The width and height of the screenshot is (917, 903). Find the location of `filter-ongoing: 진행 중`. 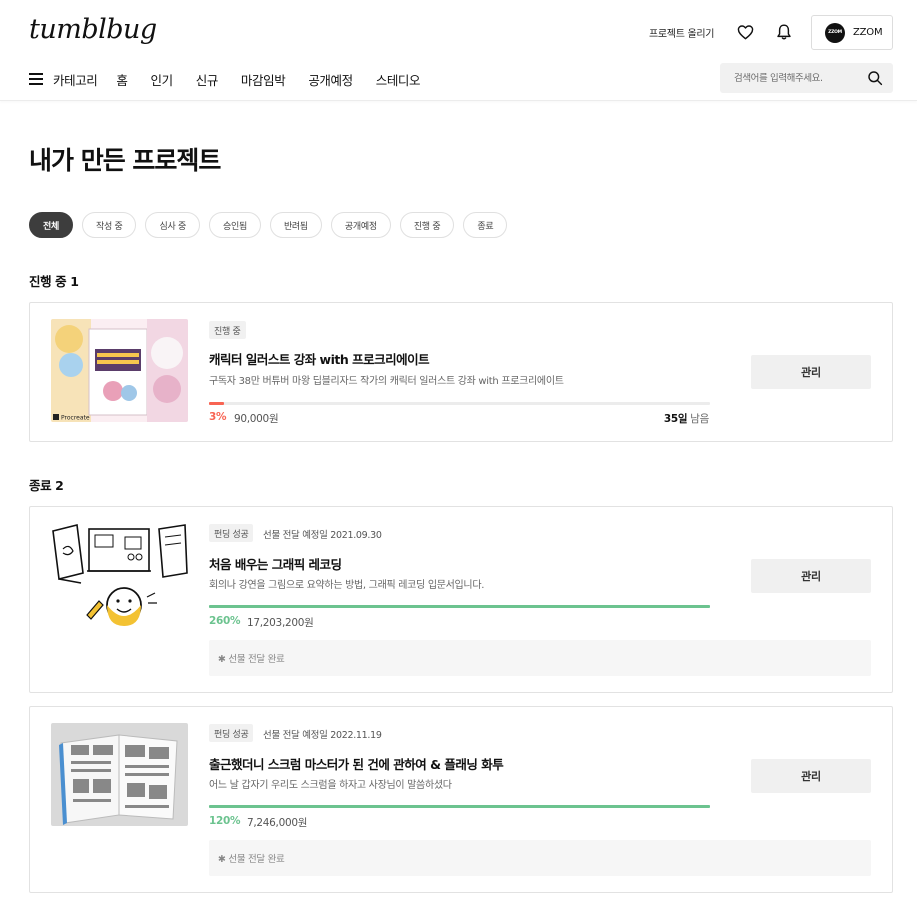

filter-ongoing: 진행 중 is located at coordinates (427, 225).